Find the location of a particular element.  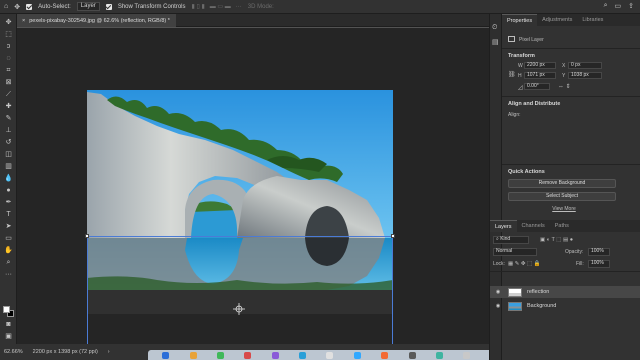

flip-buttons: ⇔ ⇕ is located at coordinates (564, 86).